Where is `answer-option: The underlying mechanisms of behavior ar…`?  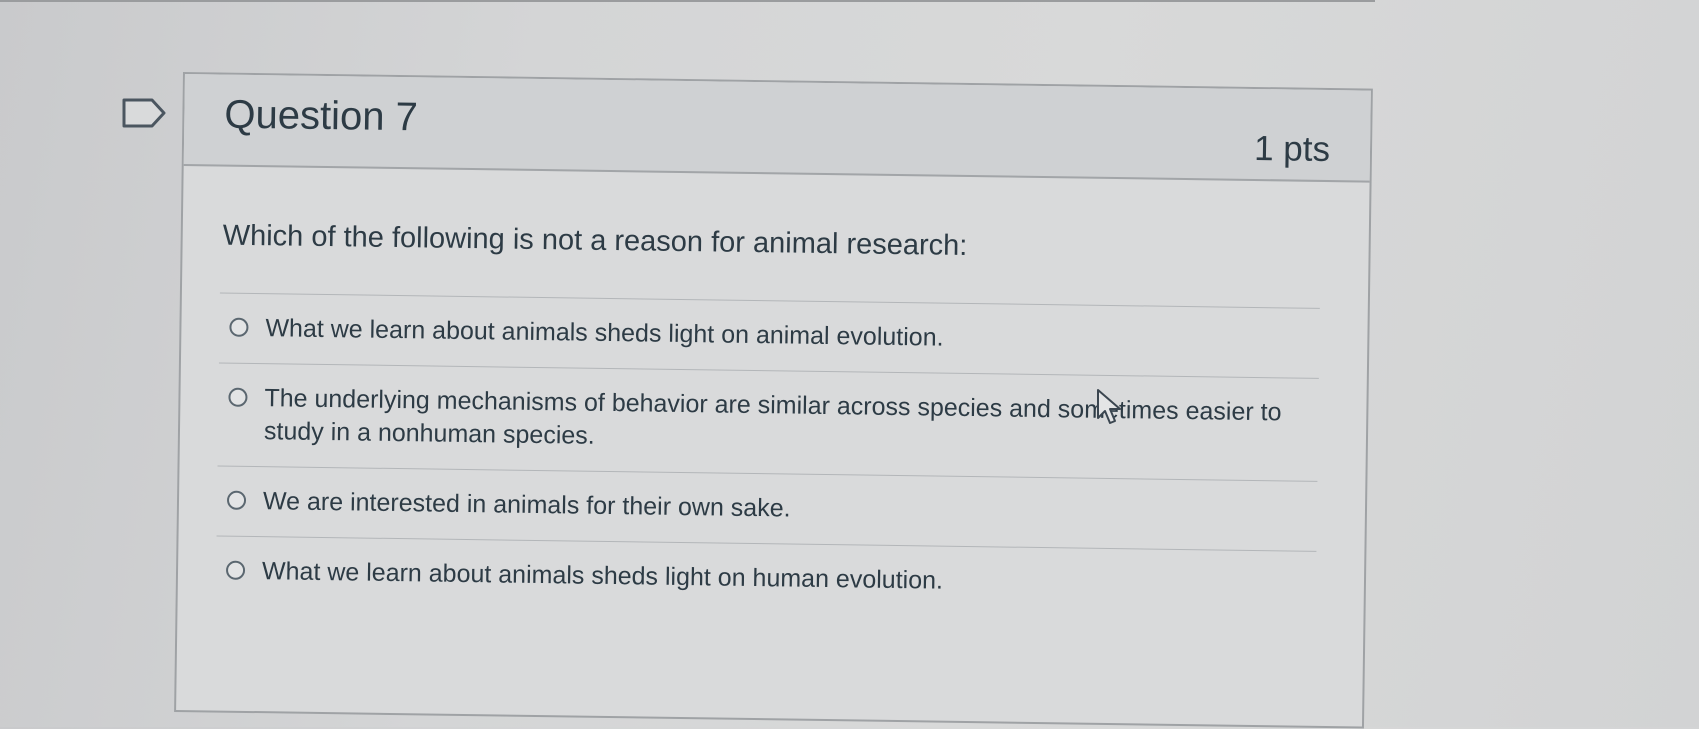 answer-option: The underlying mechanisms of behavior ar… is located at coordinates (768, 421).